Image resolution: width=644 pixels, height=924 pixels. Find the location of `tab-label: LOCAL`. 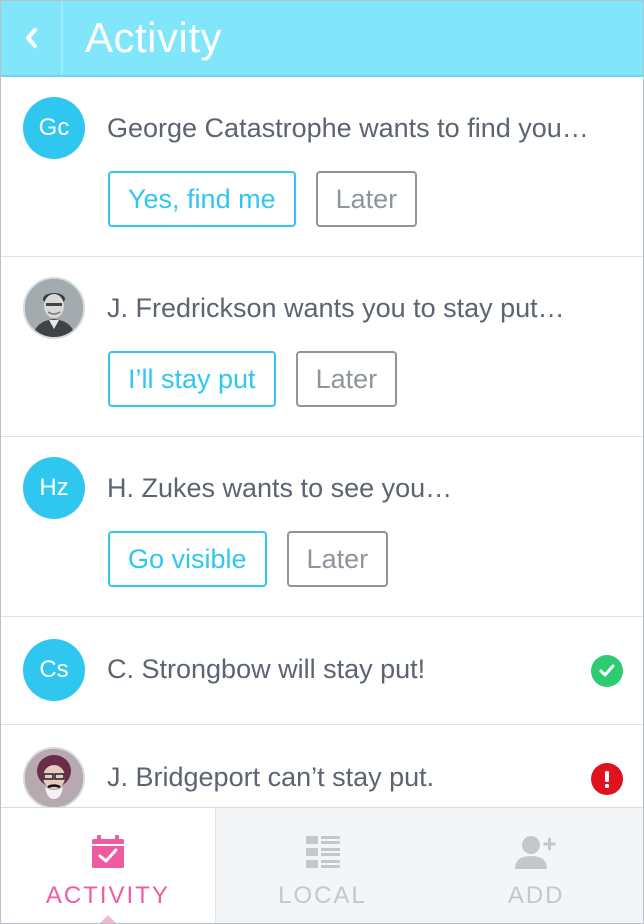

tab-label: LOCAL is located at coordinates (322, 895).